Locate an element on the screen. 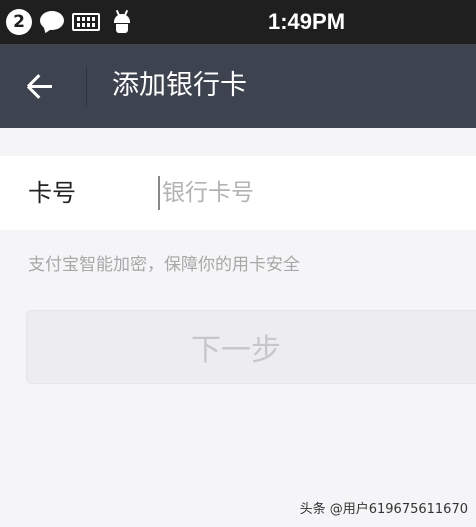 The image size is (476, 527). text-cursor is located at coordinates (159, 193).